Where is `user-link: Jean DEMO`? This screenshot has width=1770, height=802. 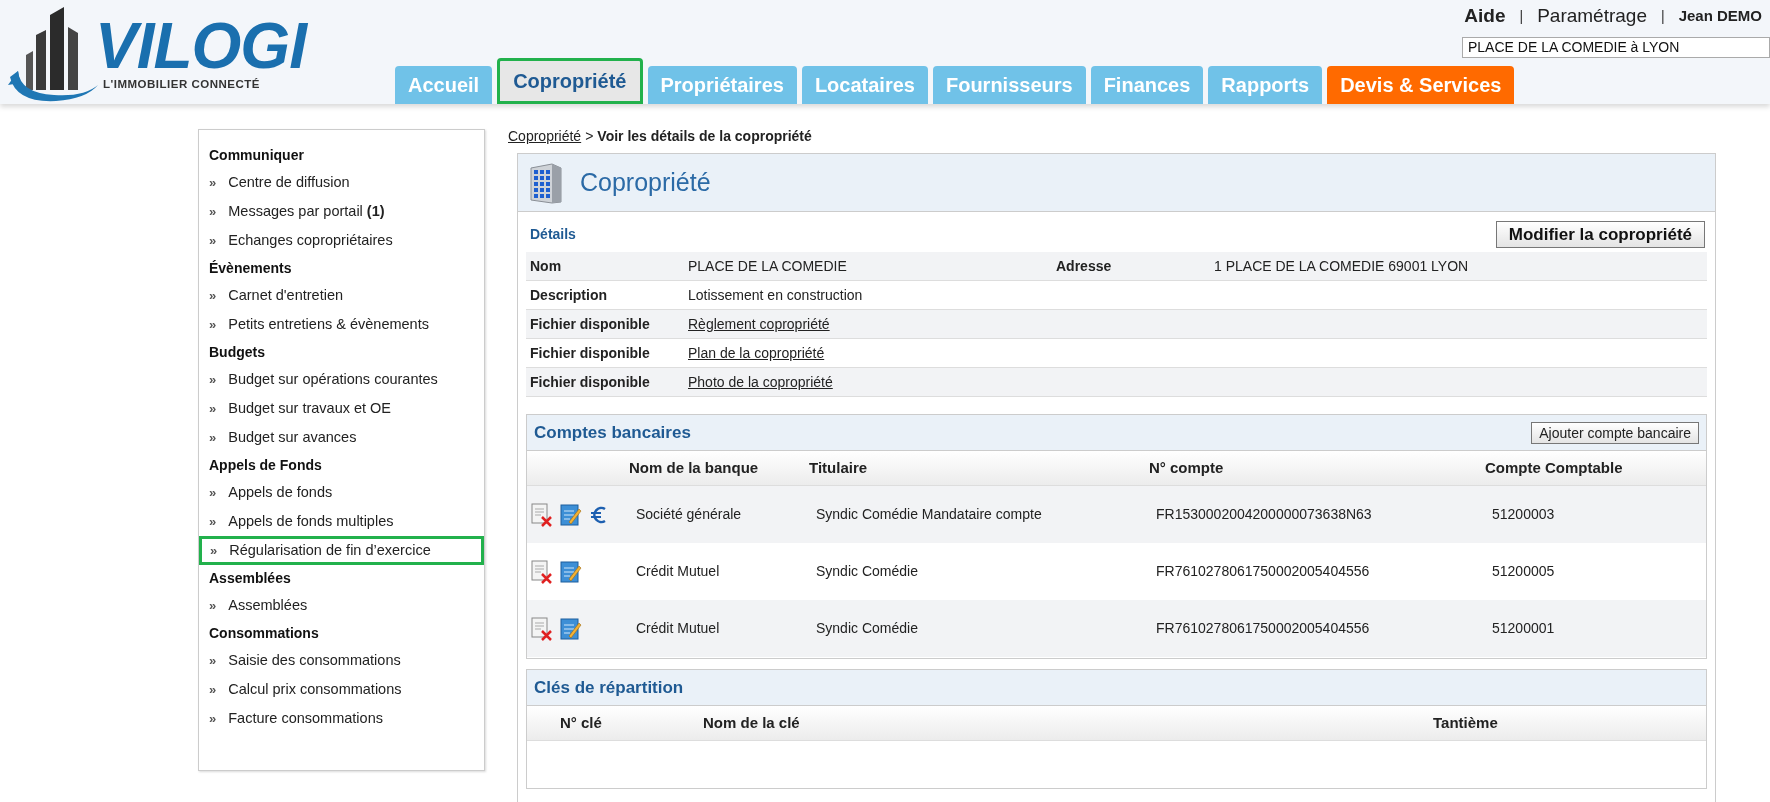
user-link: Jean DEMO is located at coordinates (1720, 16).